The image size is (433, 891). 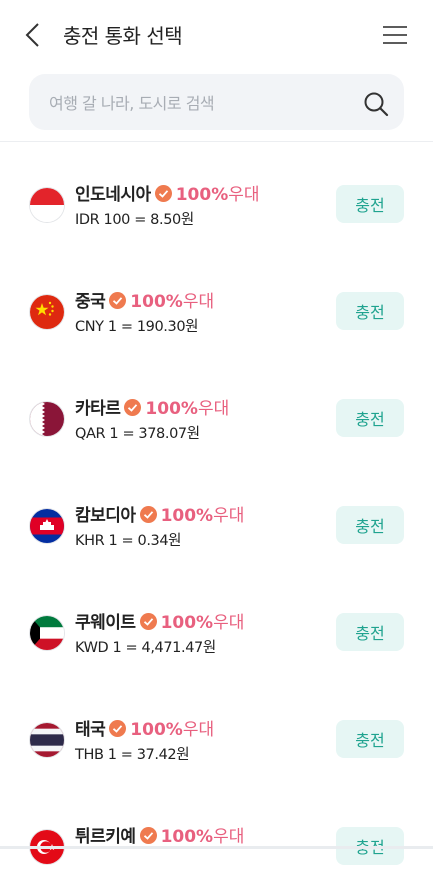 I want to click on exchange-rate: IDR 100 = 8.50원, so click(x=134, y=220).